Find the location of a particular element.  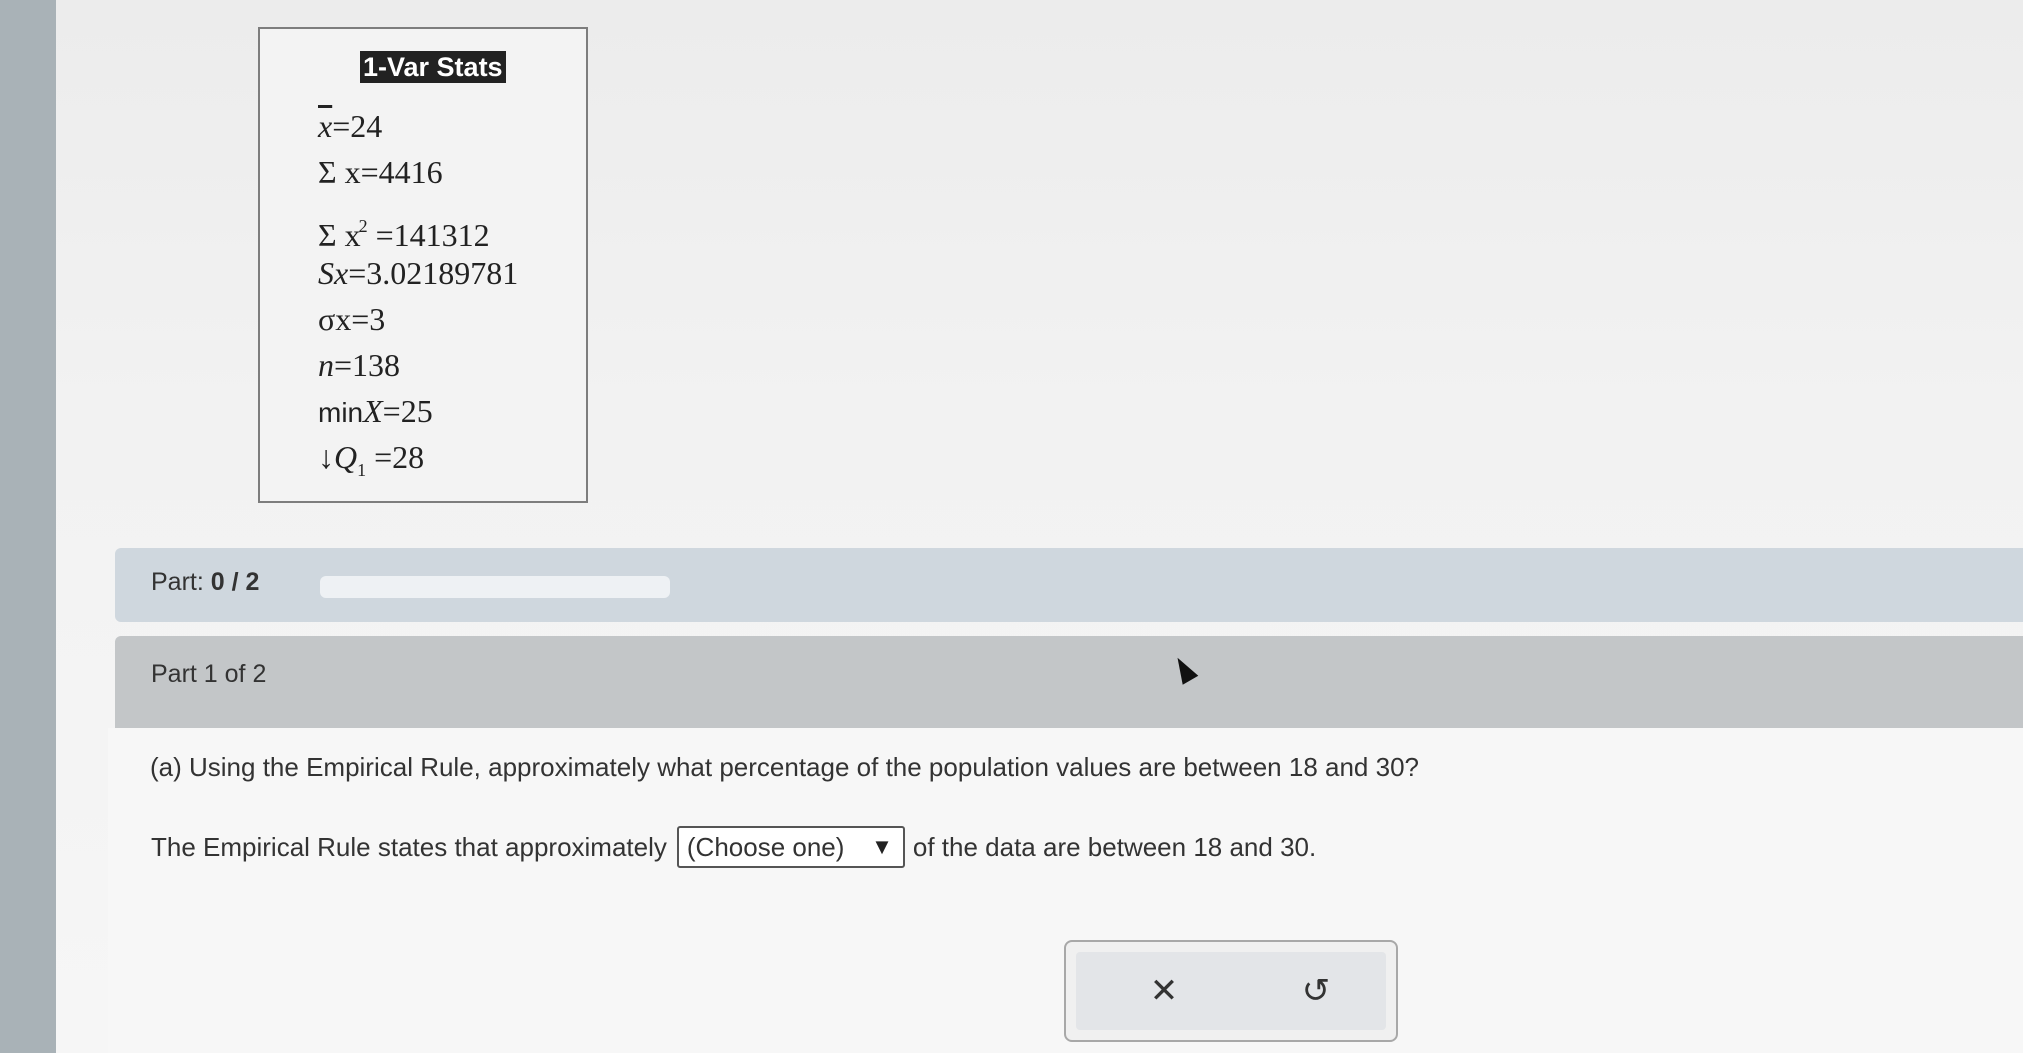

mean-value: =24 is located at coordinates (357, 126).